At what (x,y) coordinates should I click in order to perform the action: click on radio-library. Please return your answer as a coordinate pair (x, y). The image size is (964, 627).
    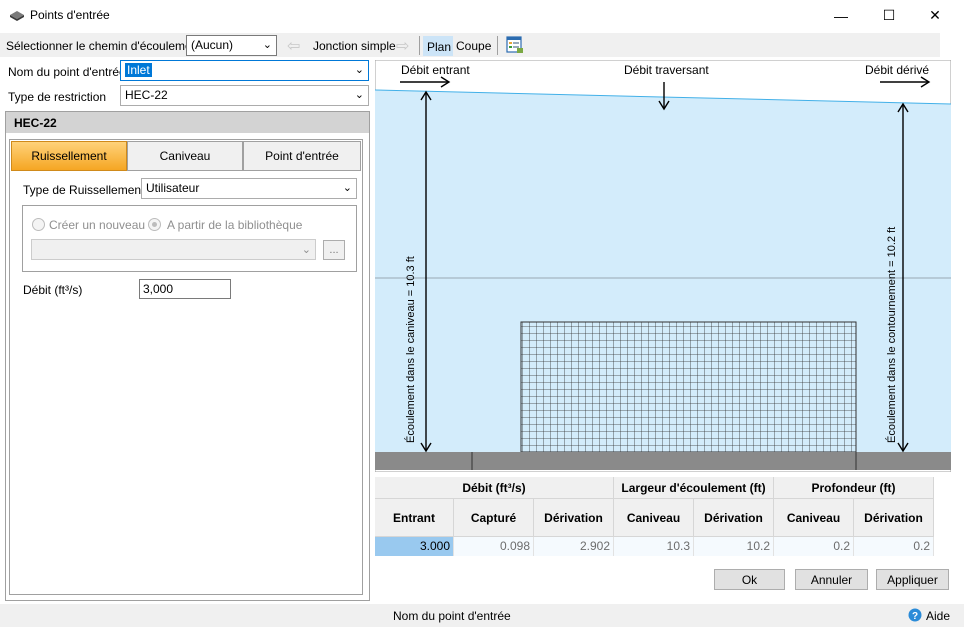
    Looking at the image, I should click on (154, 224).